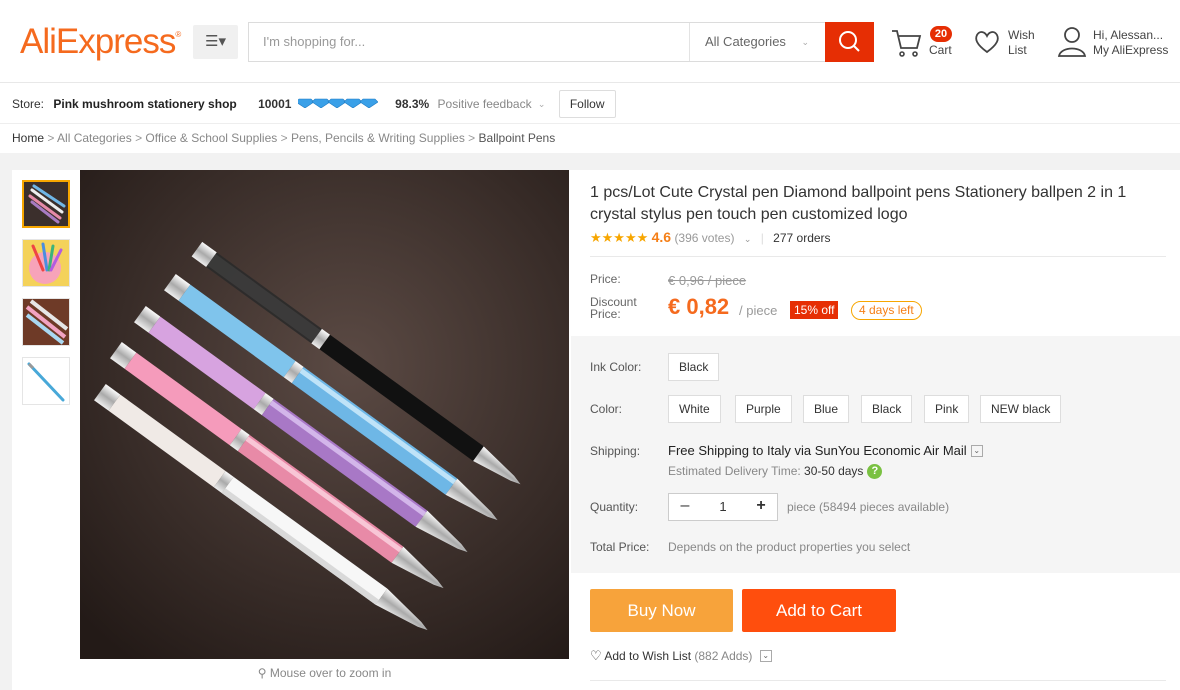 The image size is (1180, 690). I want to click on feedback-label: Positive feedback, so click(485, 104).